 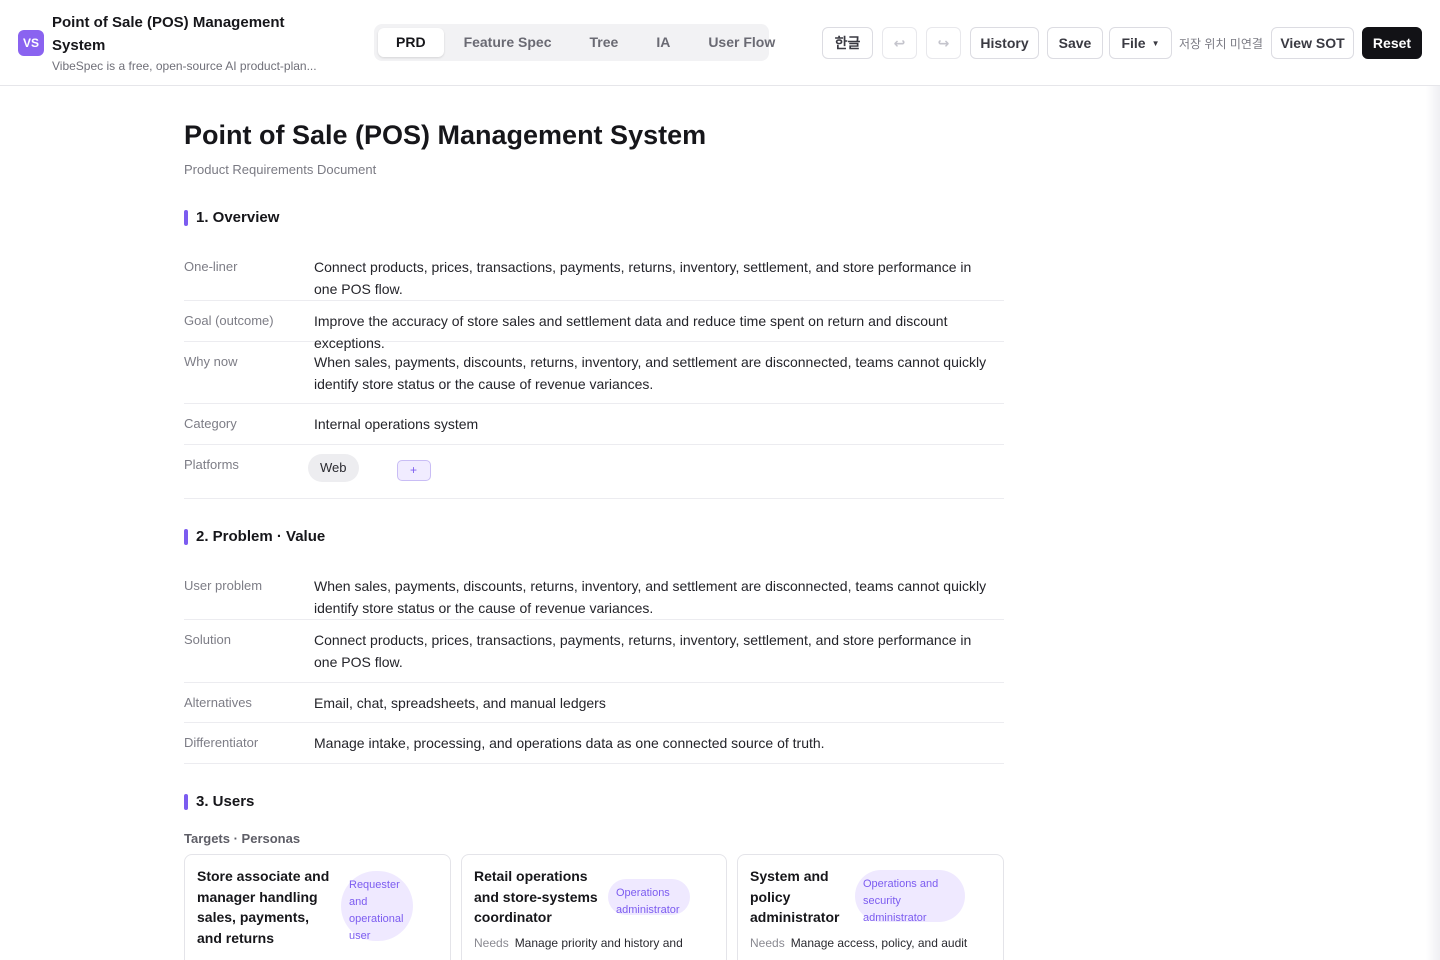 I want to click on file-menu-button: File ▼, so click(x=1140, y=43).